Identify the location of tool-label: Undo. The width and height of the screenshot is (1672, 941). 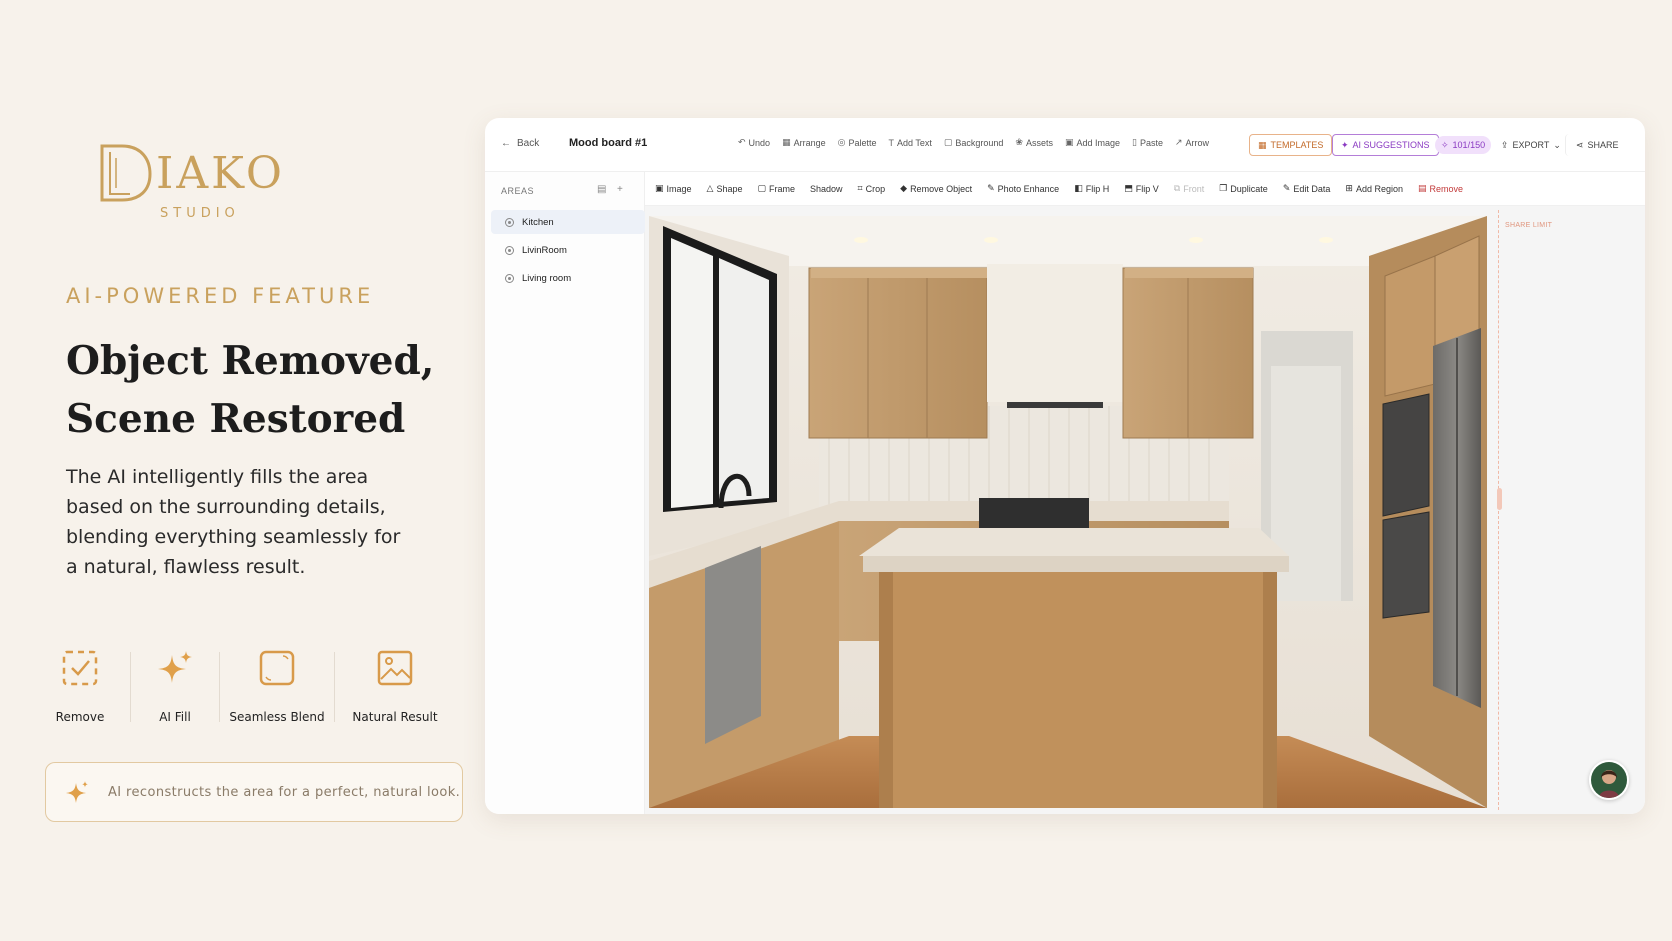
(759, 142).